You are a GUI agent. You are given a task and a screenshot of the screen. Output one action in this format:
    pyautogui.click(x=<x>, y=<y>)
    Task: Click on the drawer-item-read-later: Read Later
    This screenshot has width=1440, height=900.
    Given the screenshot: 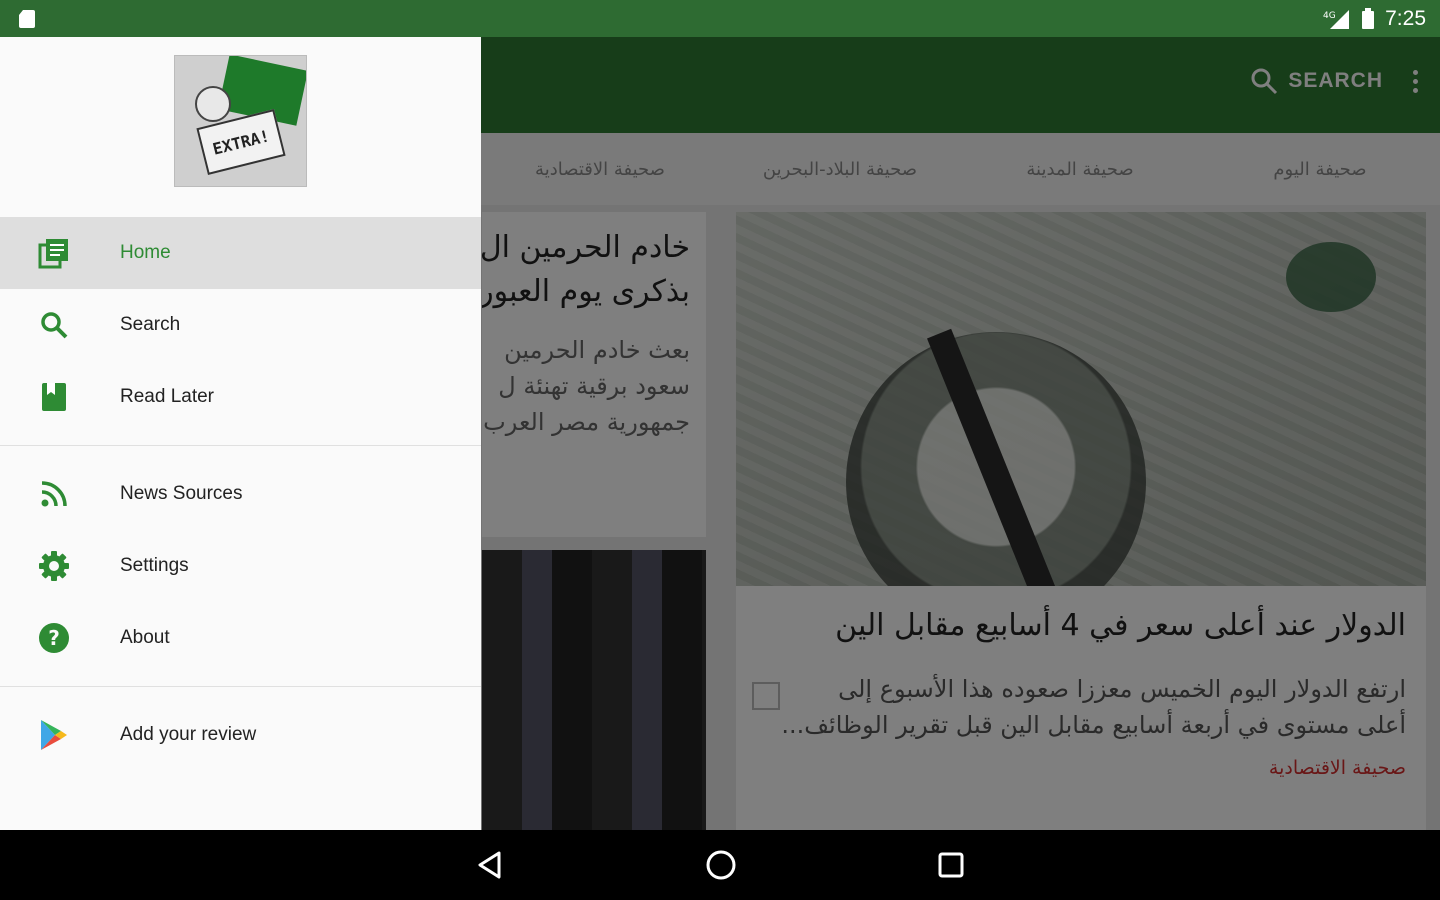 What is the action you would take?
    pyautogui.click(x=240, y=397)
    